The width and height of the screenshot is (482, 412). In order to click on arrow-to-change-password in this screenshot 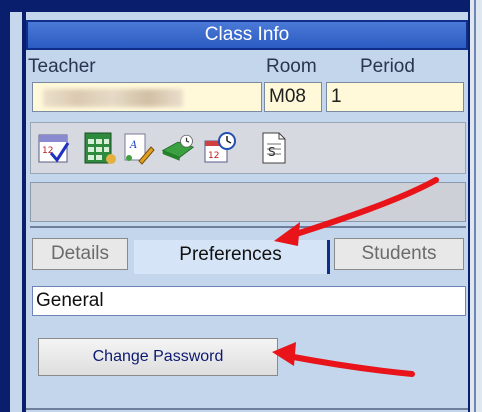, I will do `click(343, 359)`.